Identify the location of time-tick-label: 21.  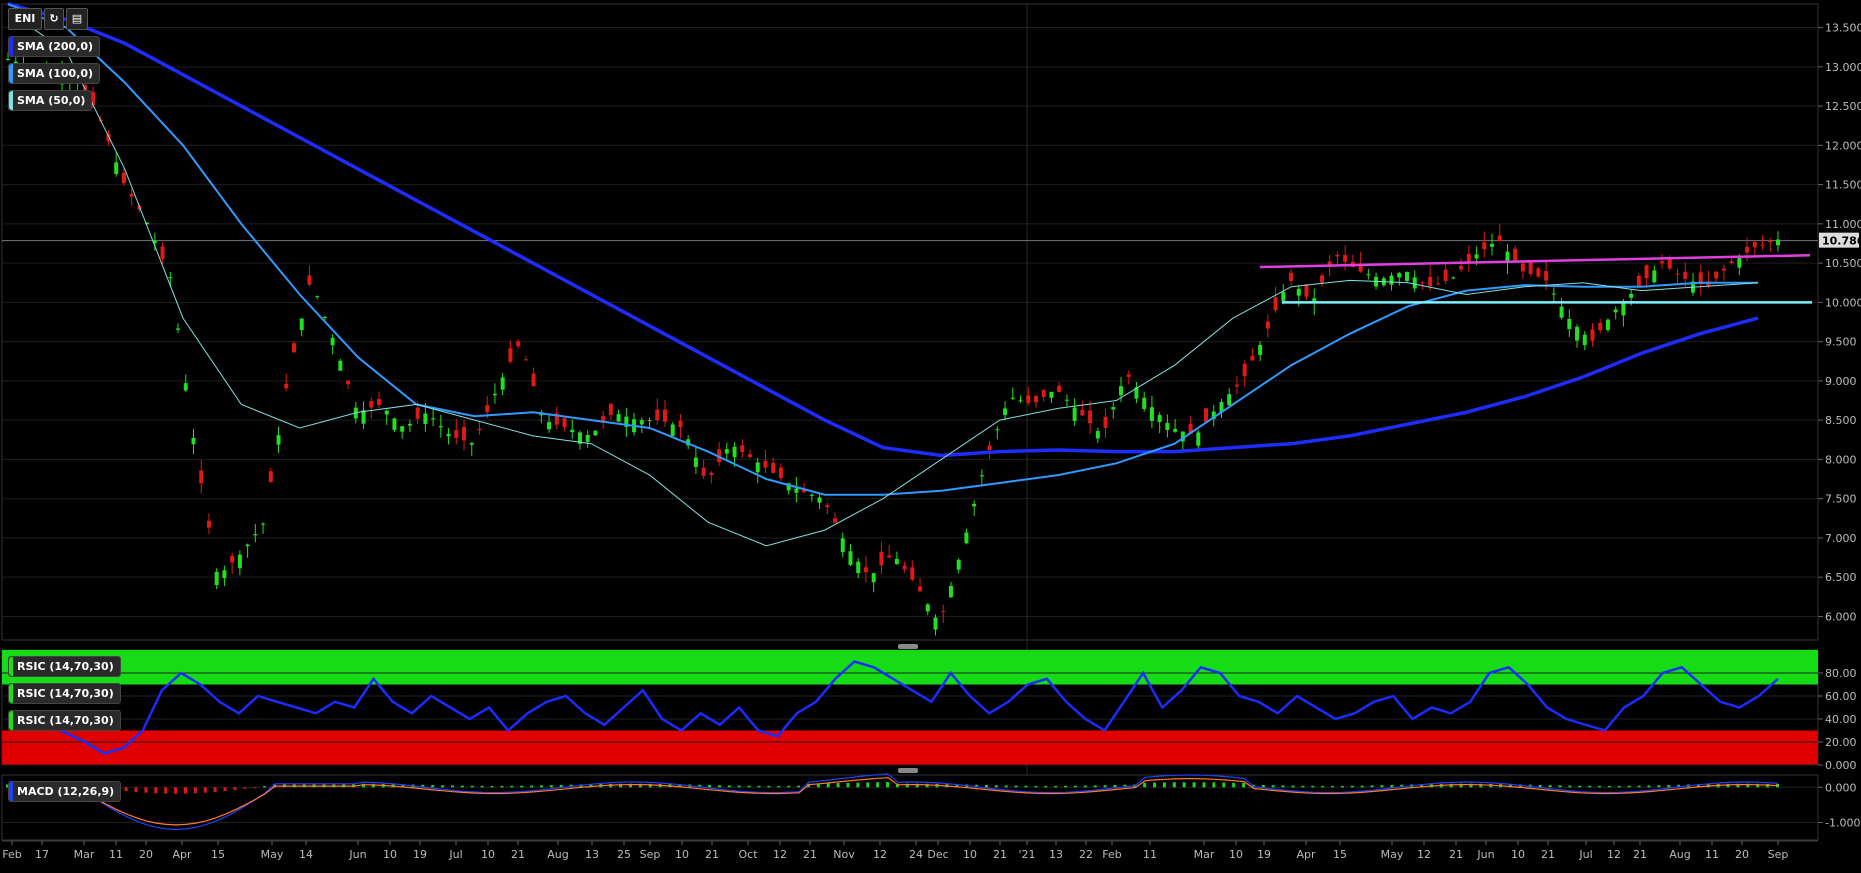
(1640, 854).